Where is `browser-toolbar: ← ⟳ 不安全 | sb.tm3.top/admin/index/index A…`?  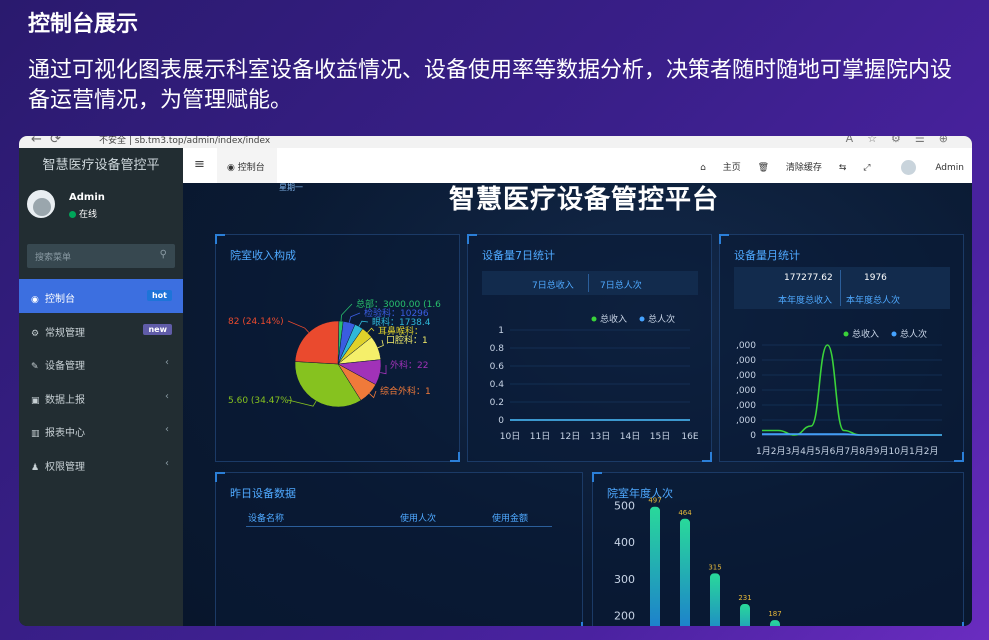 browser-toolbar: ← ⟳ 不安全 | sb.tm3.top/admin/index/index A… is located at coordinates (495, 142).